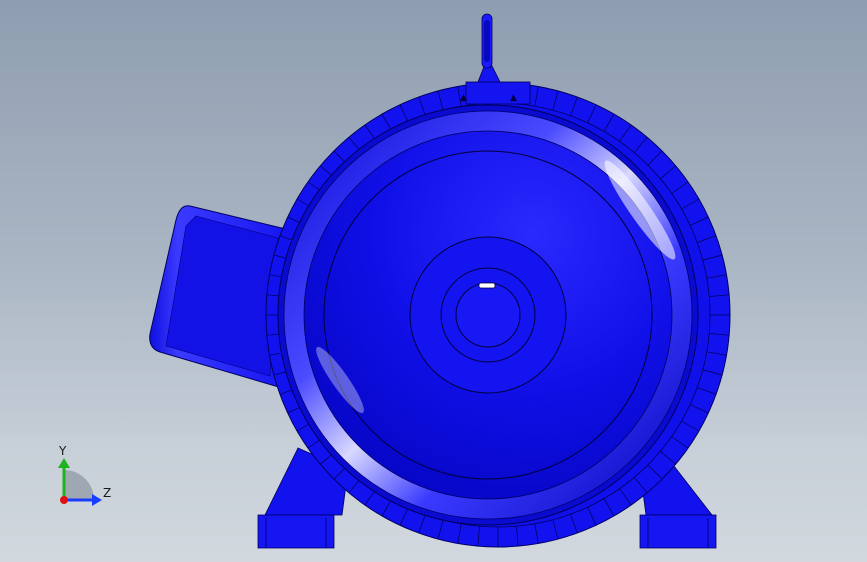 The width and height of the screenshot is (867, 562). Describe the element at coordinates (62, 451) in the screenshot. I see `y-axis-label: Y` at that location.